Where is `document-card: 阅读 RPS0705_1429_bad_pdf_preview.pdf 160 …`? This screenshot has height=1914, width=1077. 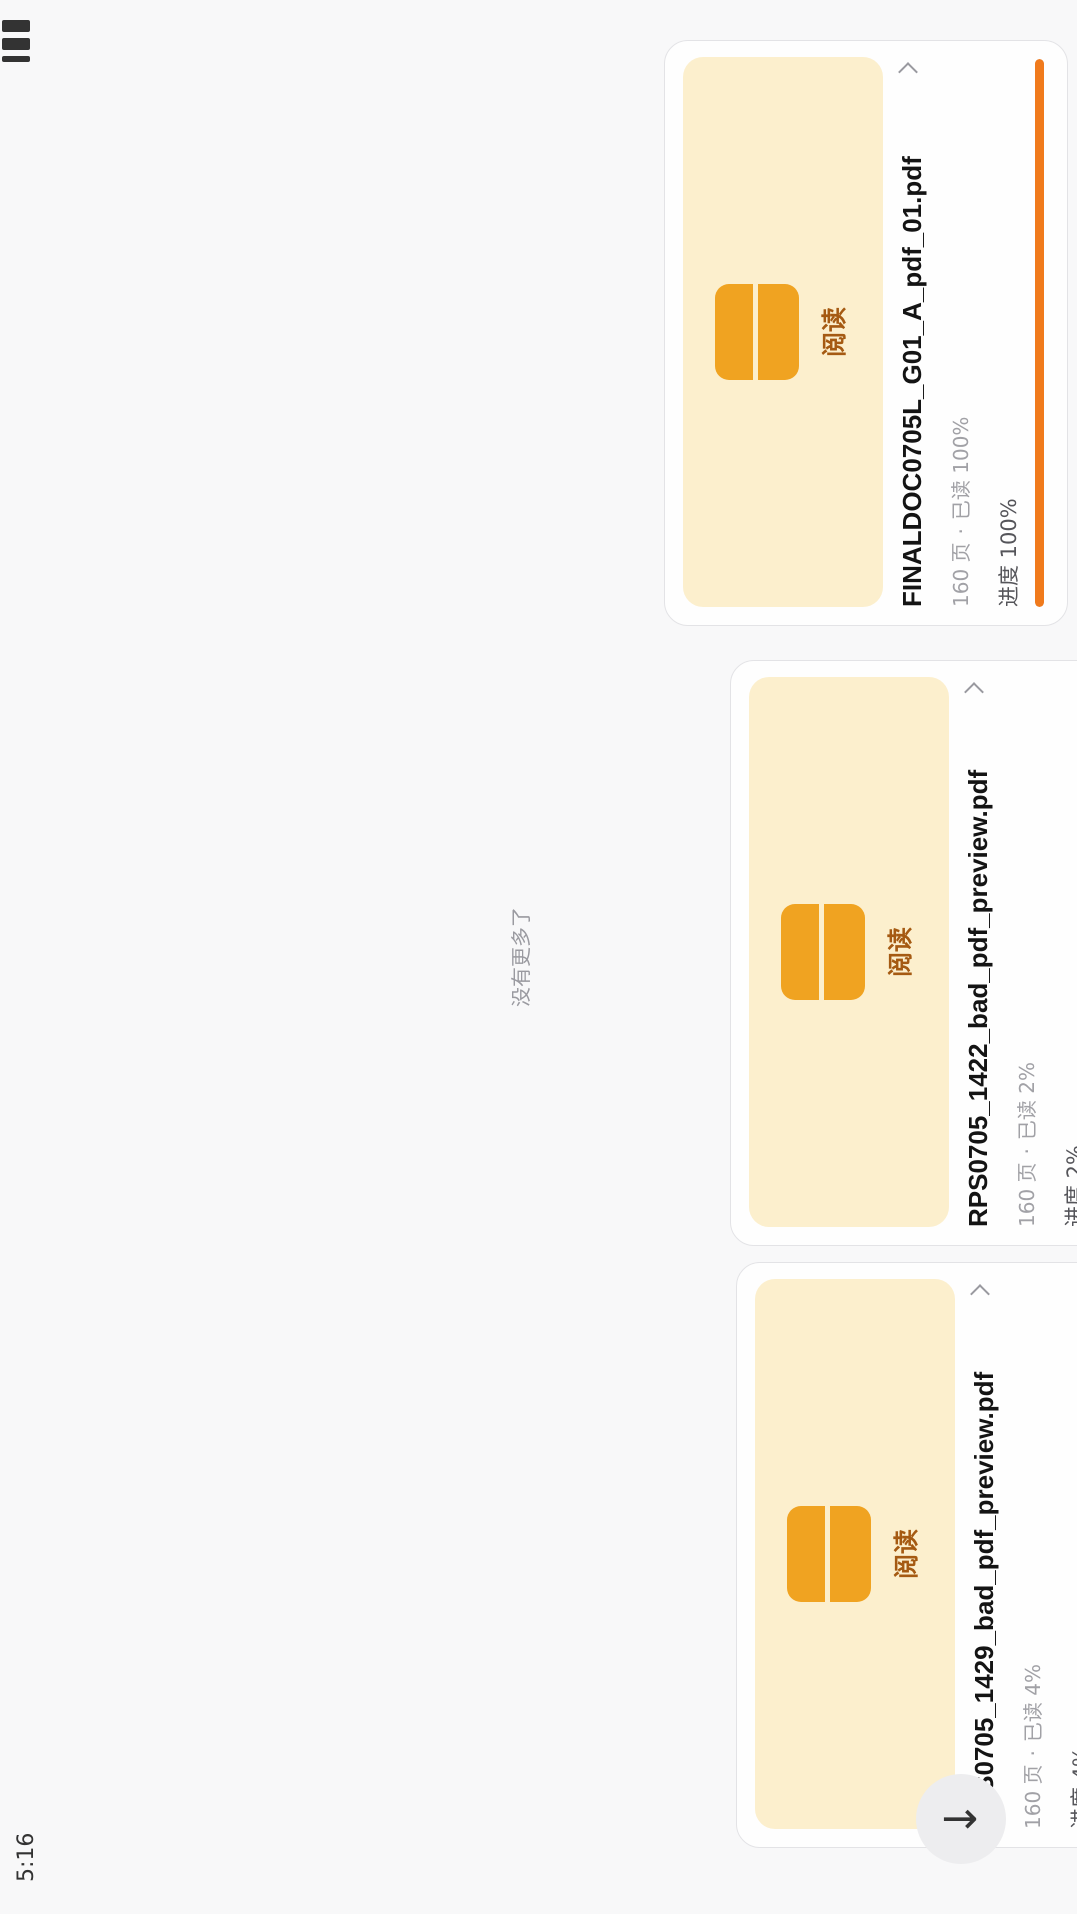 document-card: 阅读 RPS0705_1429_bad_pdf_preview.pdf 160 … is located at coordinates (906, 1555).